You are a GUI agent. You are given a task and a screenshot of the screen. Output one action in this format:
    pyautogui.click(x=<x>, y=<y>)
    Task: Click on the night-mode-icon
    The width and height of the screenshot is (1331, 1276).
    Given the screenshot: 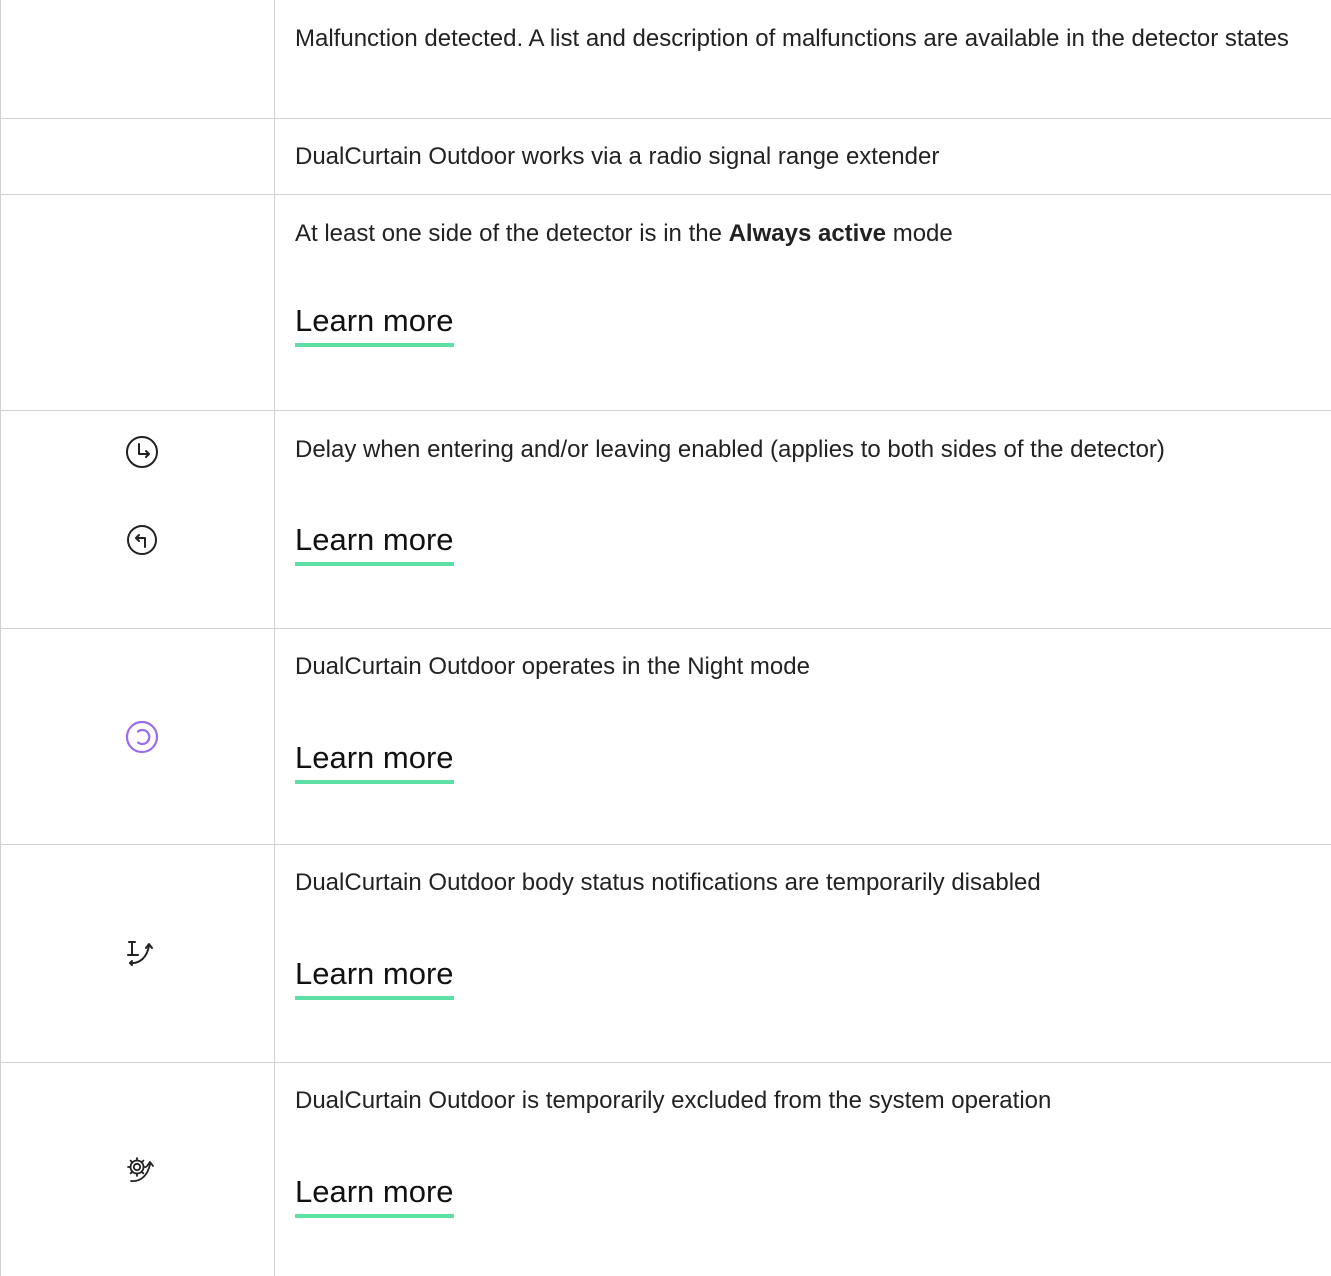 What is the action you would take?
    pyautogui.click(x=142, y=737)
    